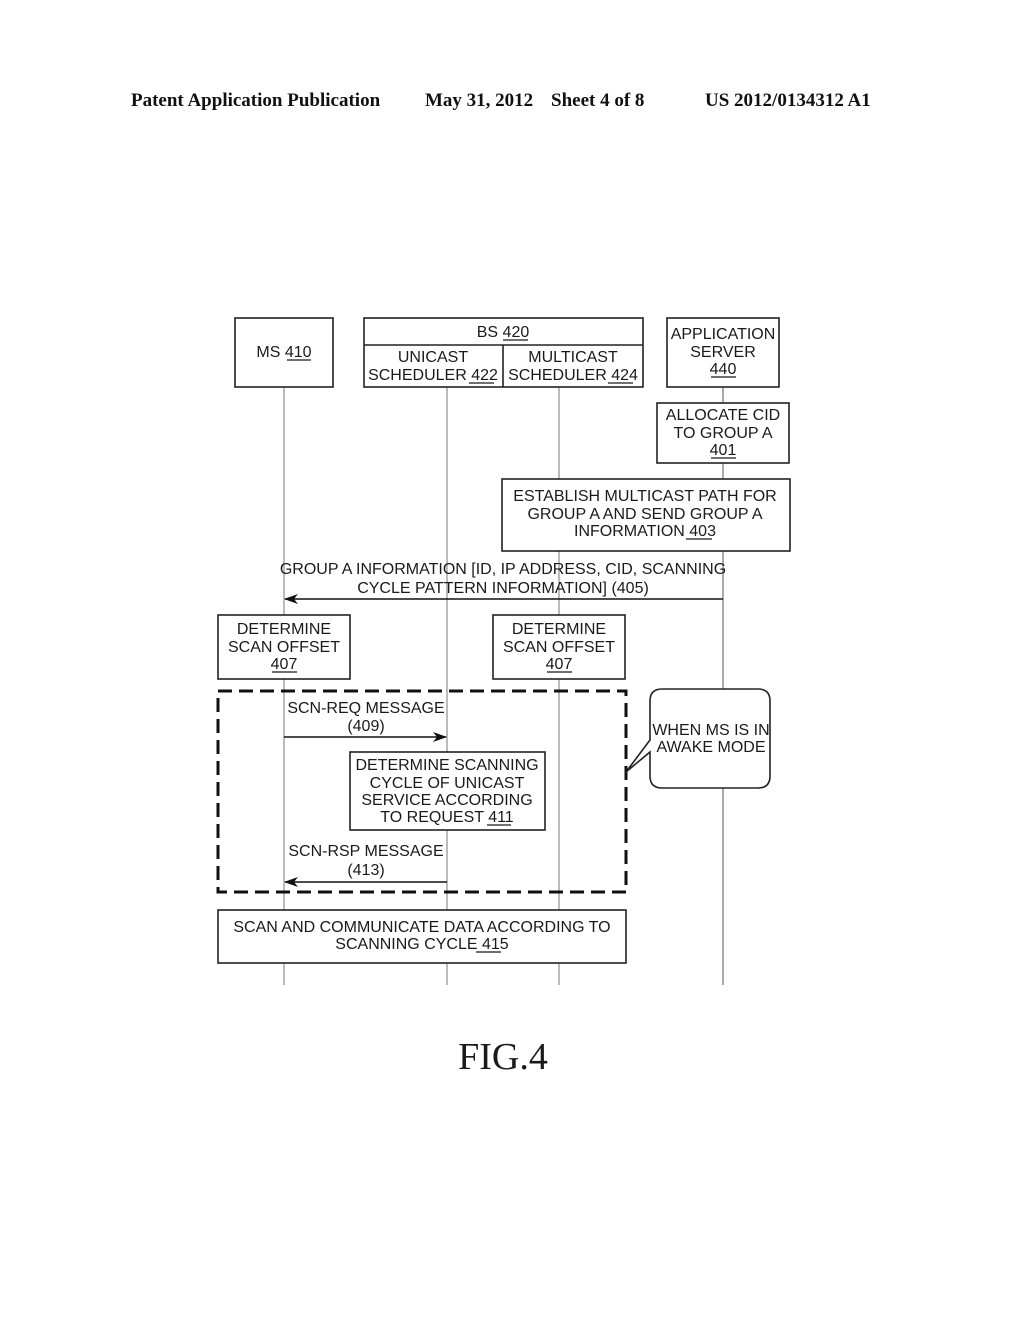  I want to click on svg-text: TO REQUEST 411, so click(447, 817).